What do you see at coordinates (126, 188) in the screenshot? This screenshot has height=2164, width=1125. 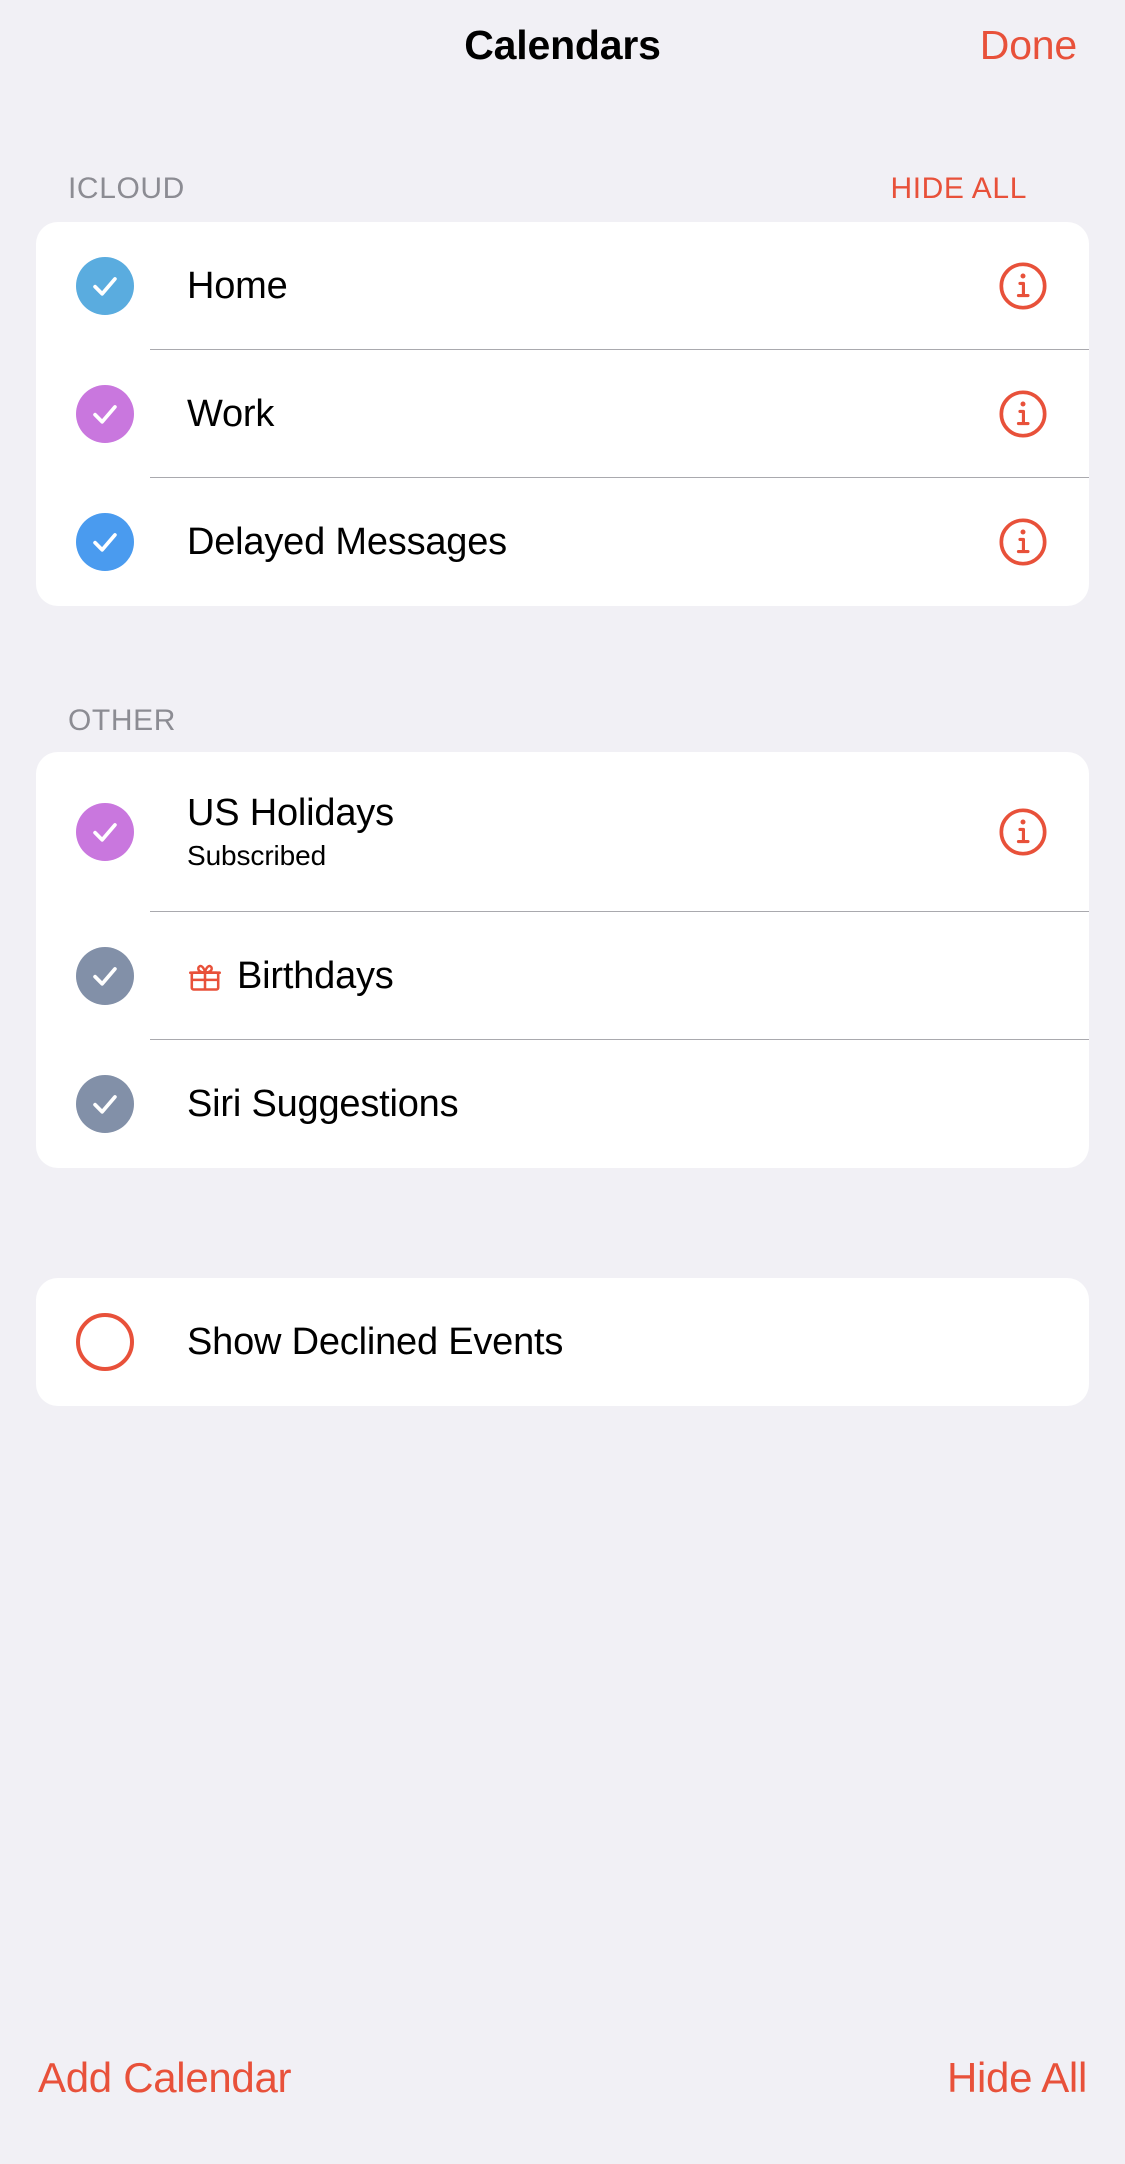 I see `section-label-icloud: ICLOUD` at bounding box center [126, 188].